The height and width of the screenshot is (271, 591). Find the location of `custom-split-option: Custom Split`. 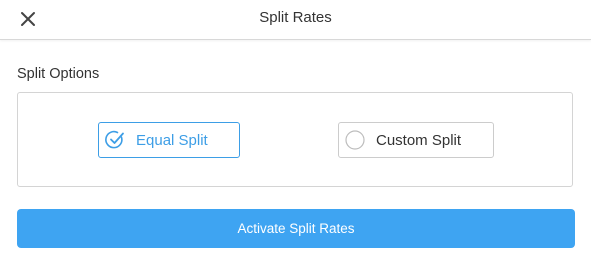

custom-split-option: Custom Split is located at coordinates (416, 140).